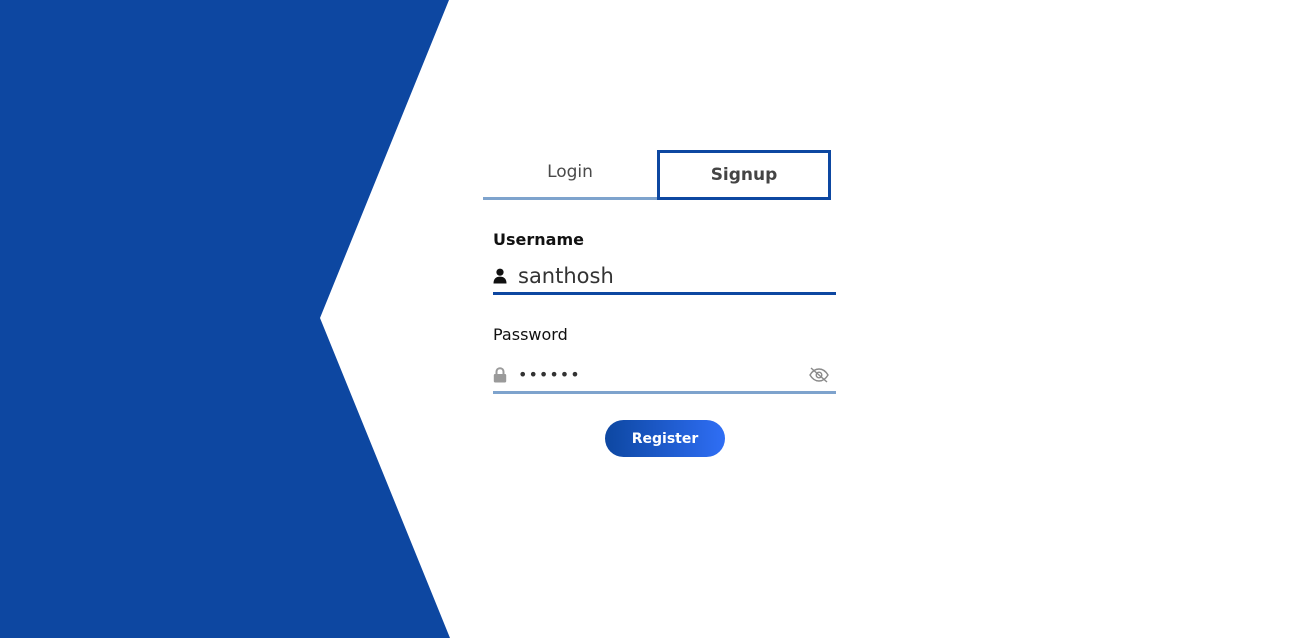 This screenshot has width=1294, height=638. I want to click on tab-login: Login, so click(570, 175).